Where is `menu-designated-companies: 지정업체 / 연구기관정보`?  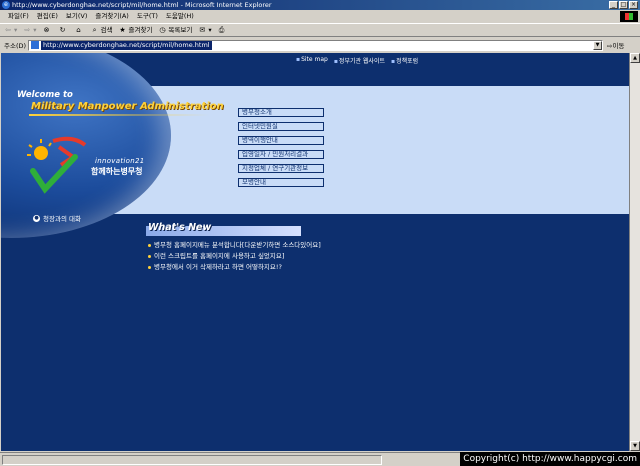
menu-designated-companies: 지정업체 / 연구기관정보 is located at coordinates (281, 168).